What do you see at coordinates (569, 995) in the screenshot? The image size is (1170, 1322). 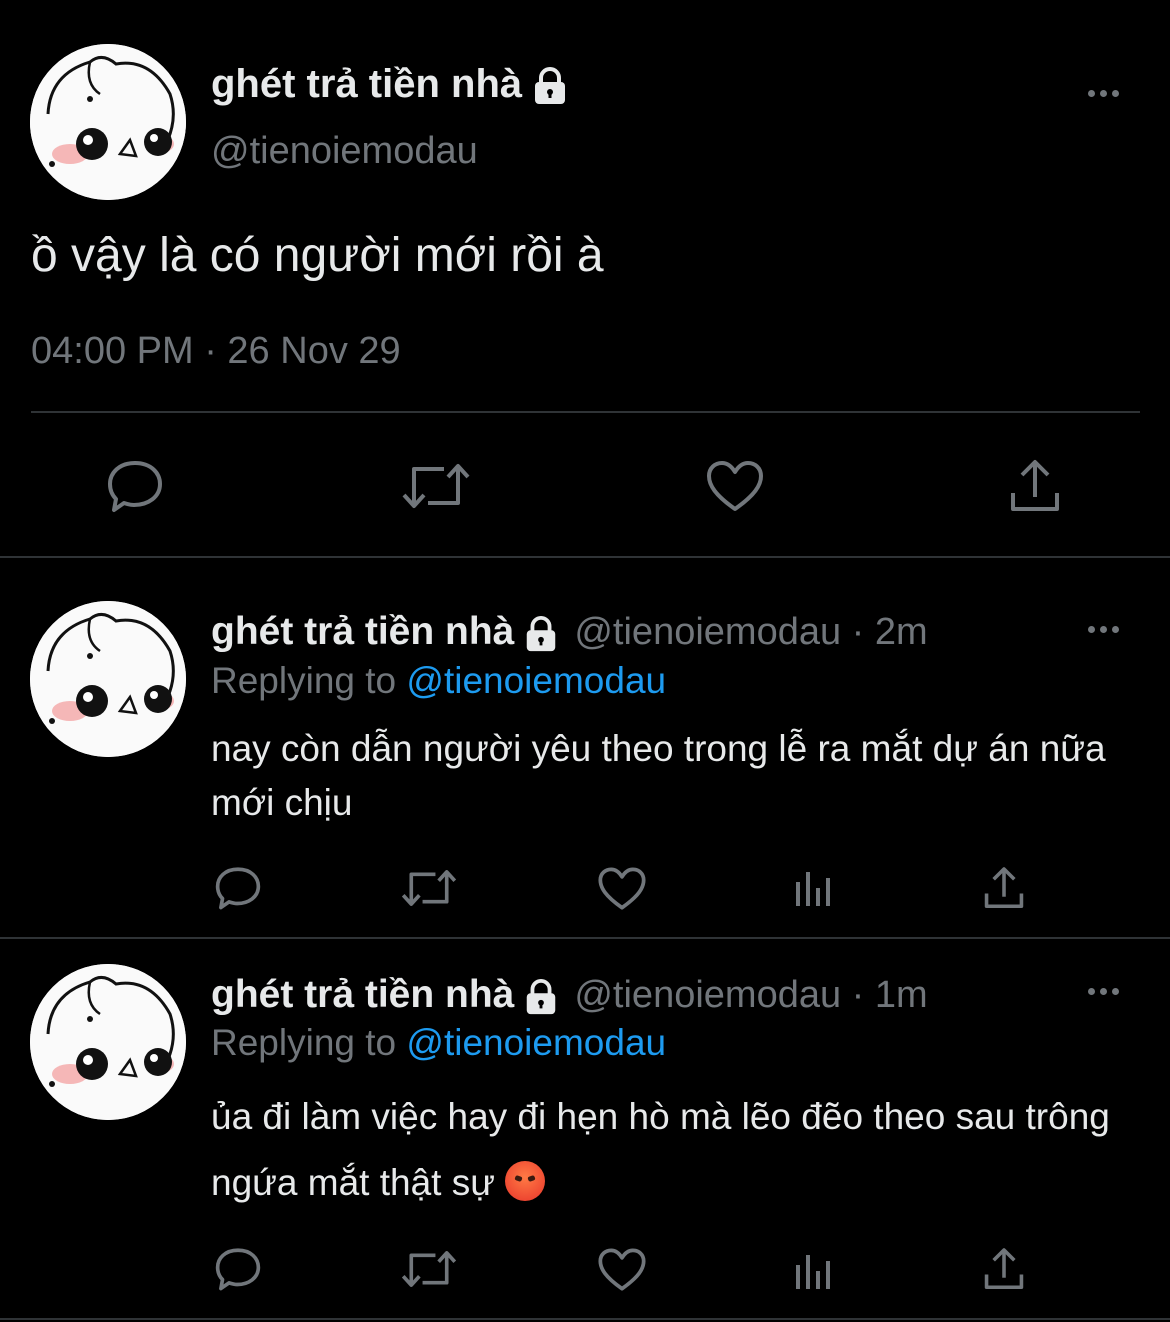 I see `reply-header: ghét trả tiền nhà @tienoiemodau · 1m` at bounding box center [569, 995].